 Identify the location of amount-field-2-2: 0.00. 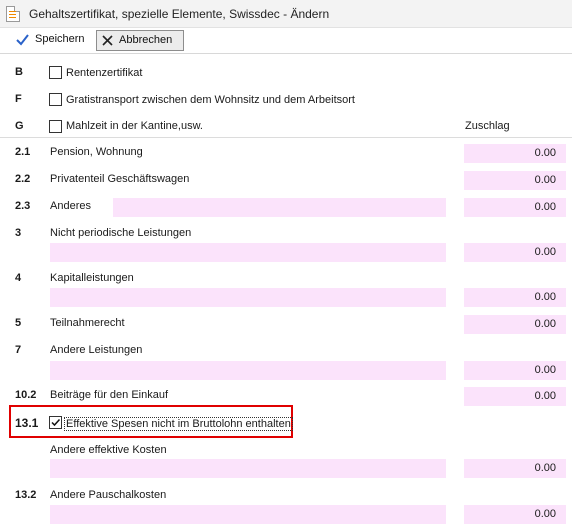
(515, 180).